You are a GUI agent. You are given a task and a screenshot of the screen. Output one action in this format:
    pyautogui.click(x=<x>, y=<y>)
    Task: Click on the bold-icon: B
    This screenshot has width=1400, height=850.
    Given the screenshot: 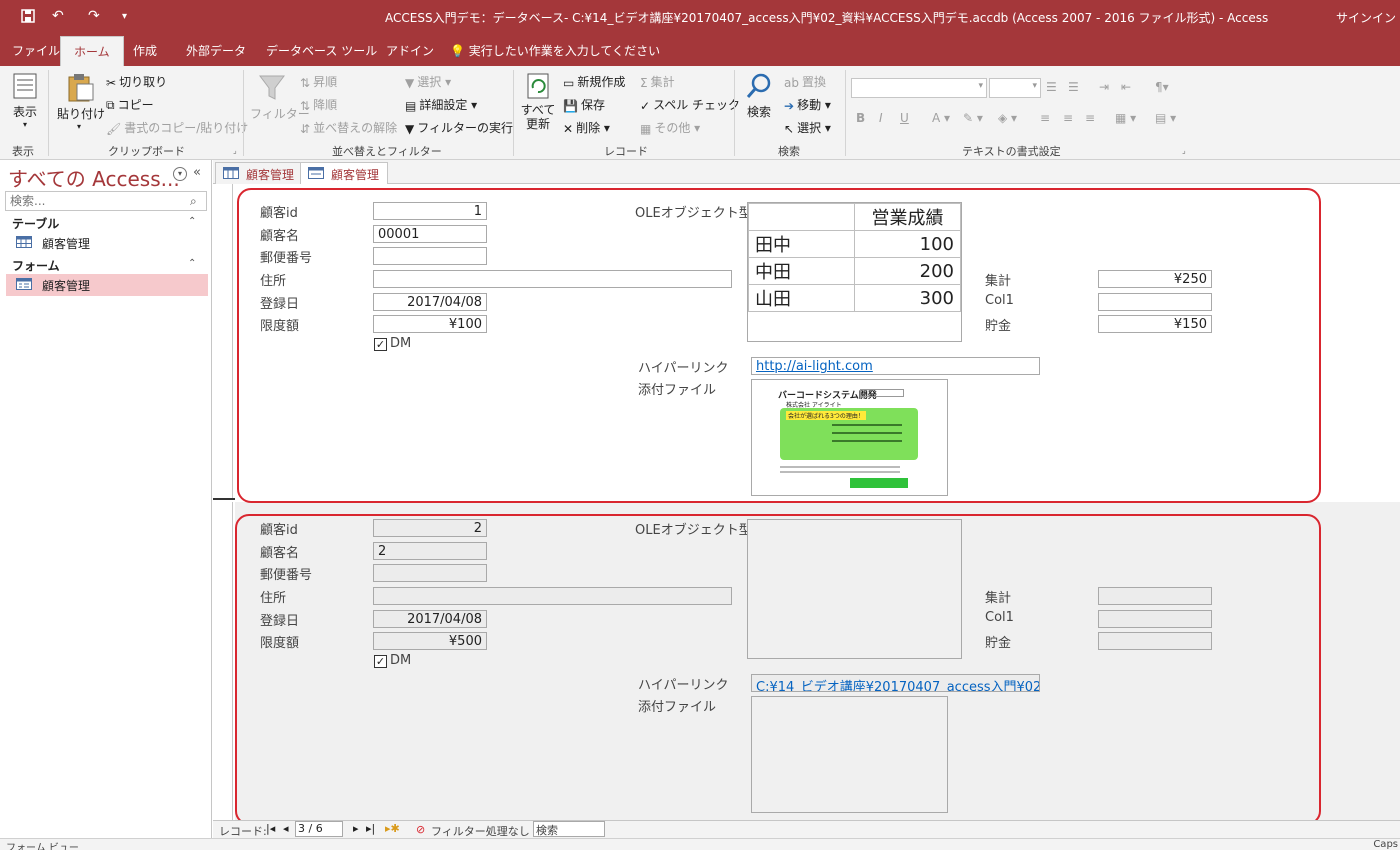 What is the action you would take?
    pyautogui.click(x=860, y=118)
    